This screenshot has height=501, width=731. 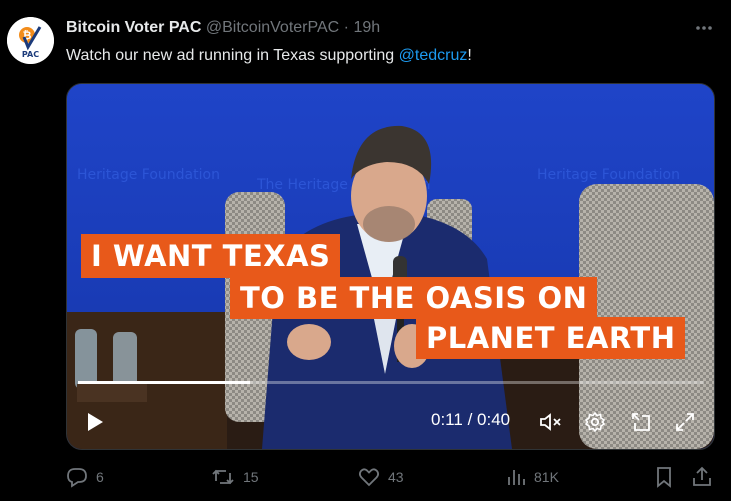 What do you see at coordinates (388, 28) in the screenshot?
I see `tweet-header: Bitcoin Voter PAC @BitcoinVoterPAC · 19h` at bounding box center [388, 28].